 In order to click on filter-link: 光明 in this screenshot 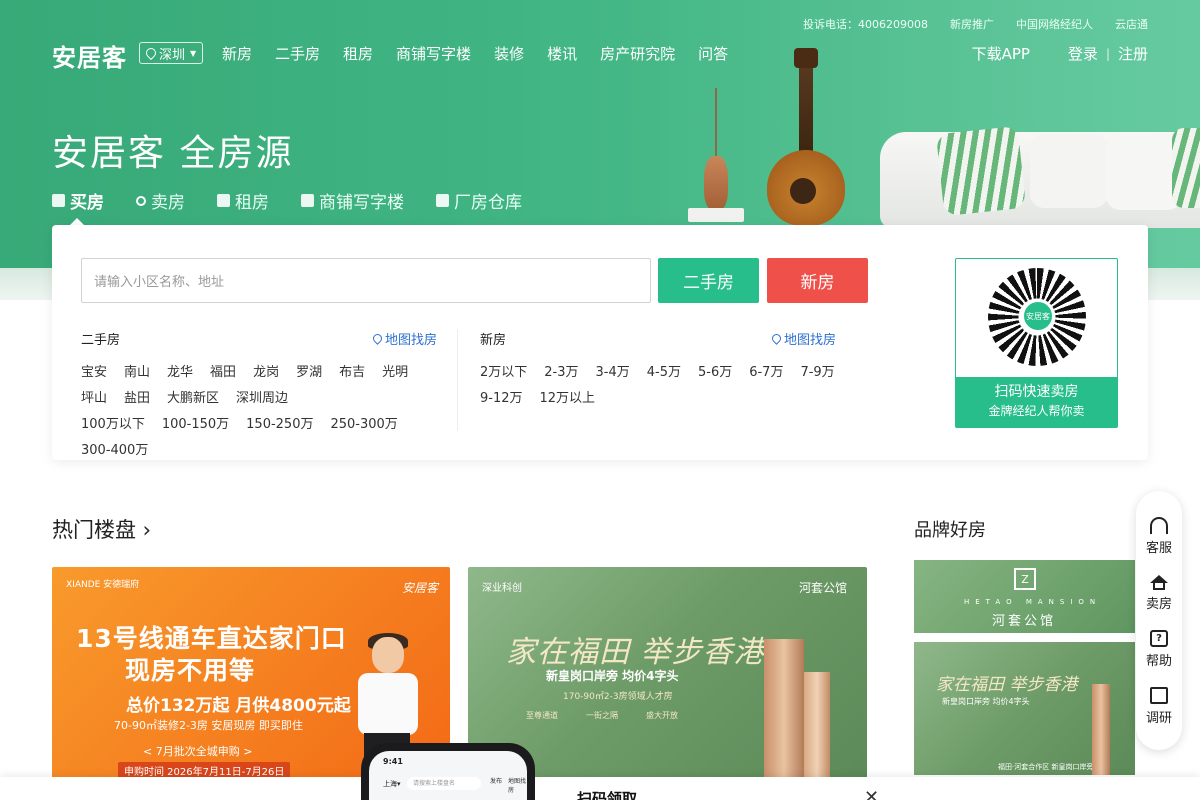, I will do `click(395, 373)`.